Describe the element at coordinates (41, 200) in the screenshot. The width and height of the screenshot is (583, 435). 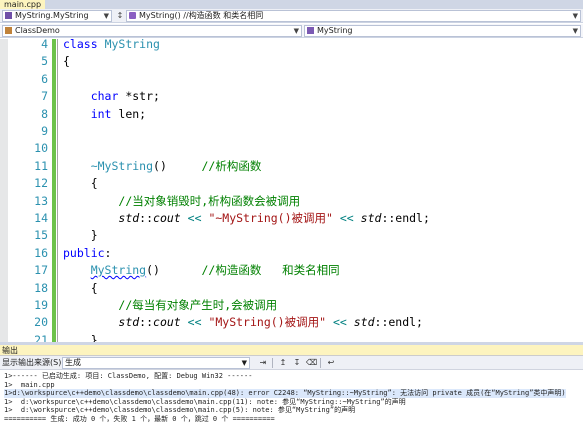
I see `line-number: 13` at that location.